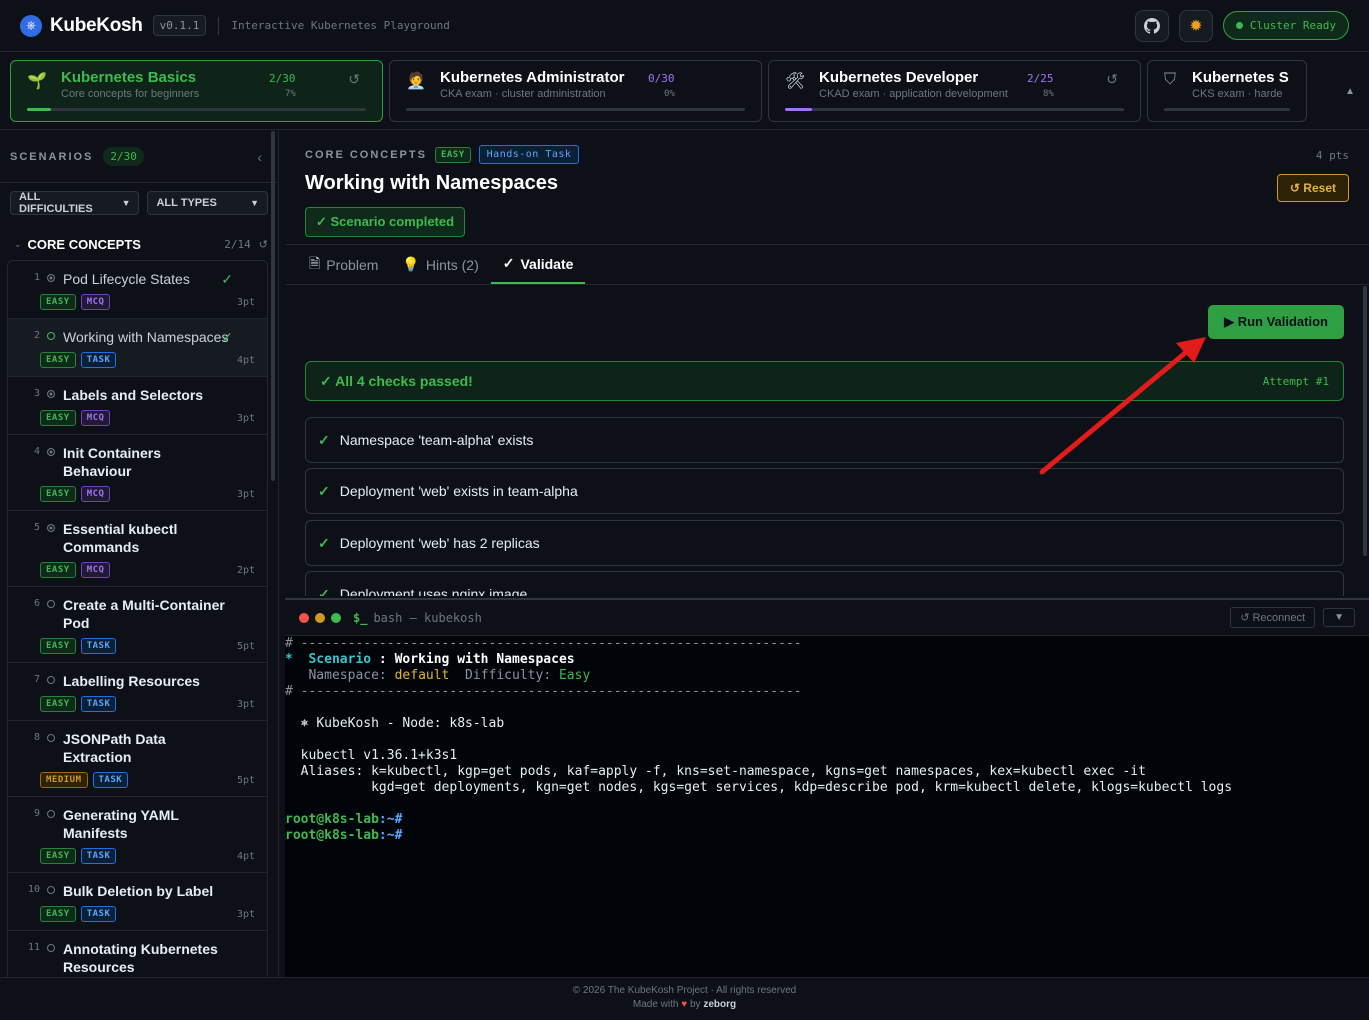  I want to click on reconnect-button: ↺ Reconnect, so click(1273, 617).